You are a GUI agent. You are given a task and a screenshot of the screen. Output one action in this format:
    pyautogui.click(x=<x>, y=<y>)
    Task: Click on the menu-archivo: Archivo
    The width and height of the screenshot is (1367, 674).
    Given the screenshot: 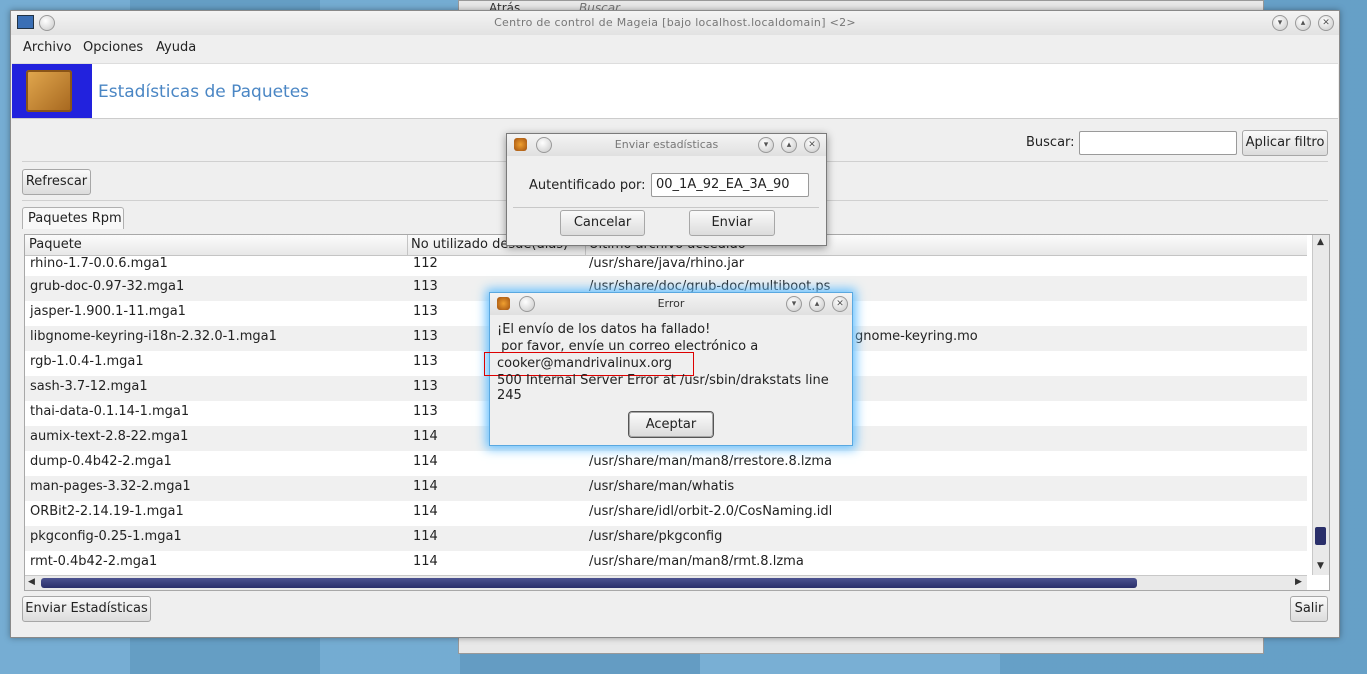 What is the action you would take?
    pyautogui.click(x=47, y=47)
    